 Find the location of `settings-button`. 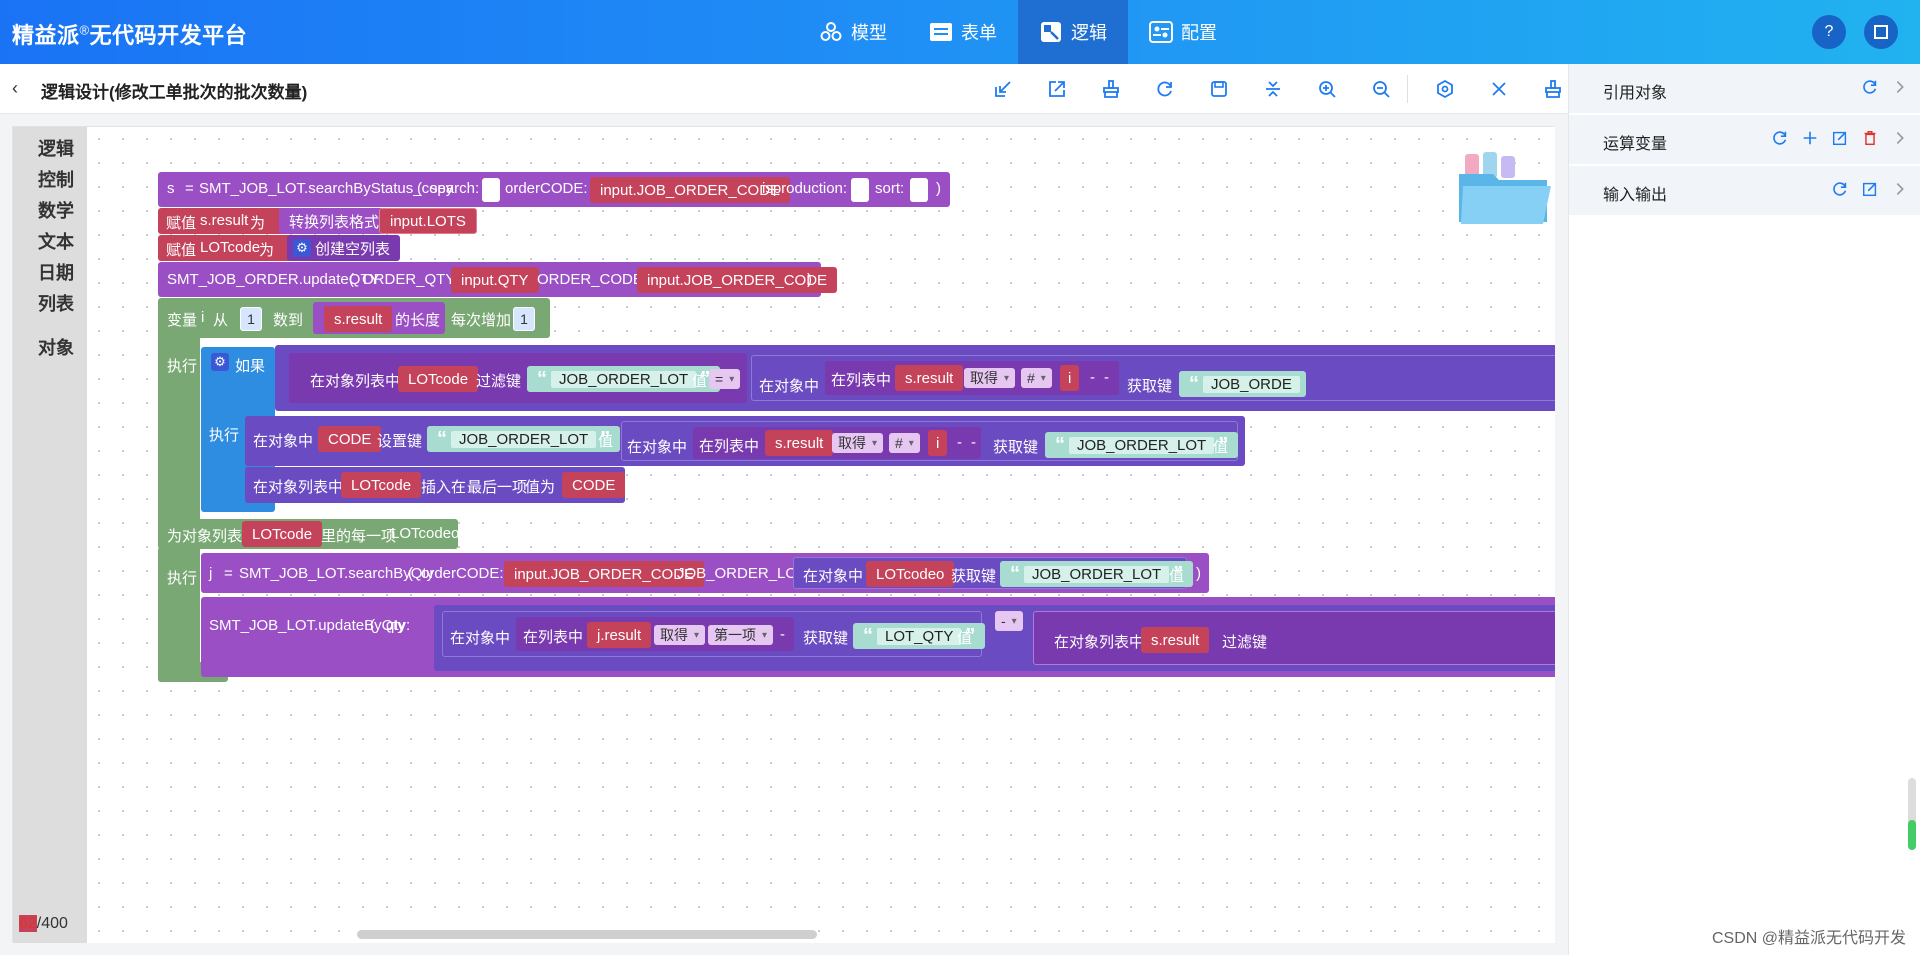

settings-button is located at coordinates (1445, 89).